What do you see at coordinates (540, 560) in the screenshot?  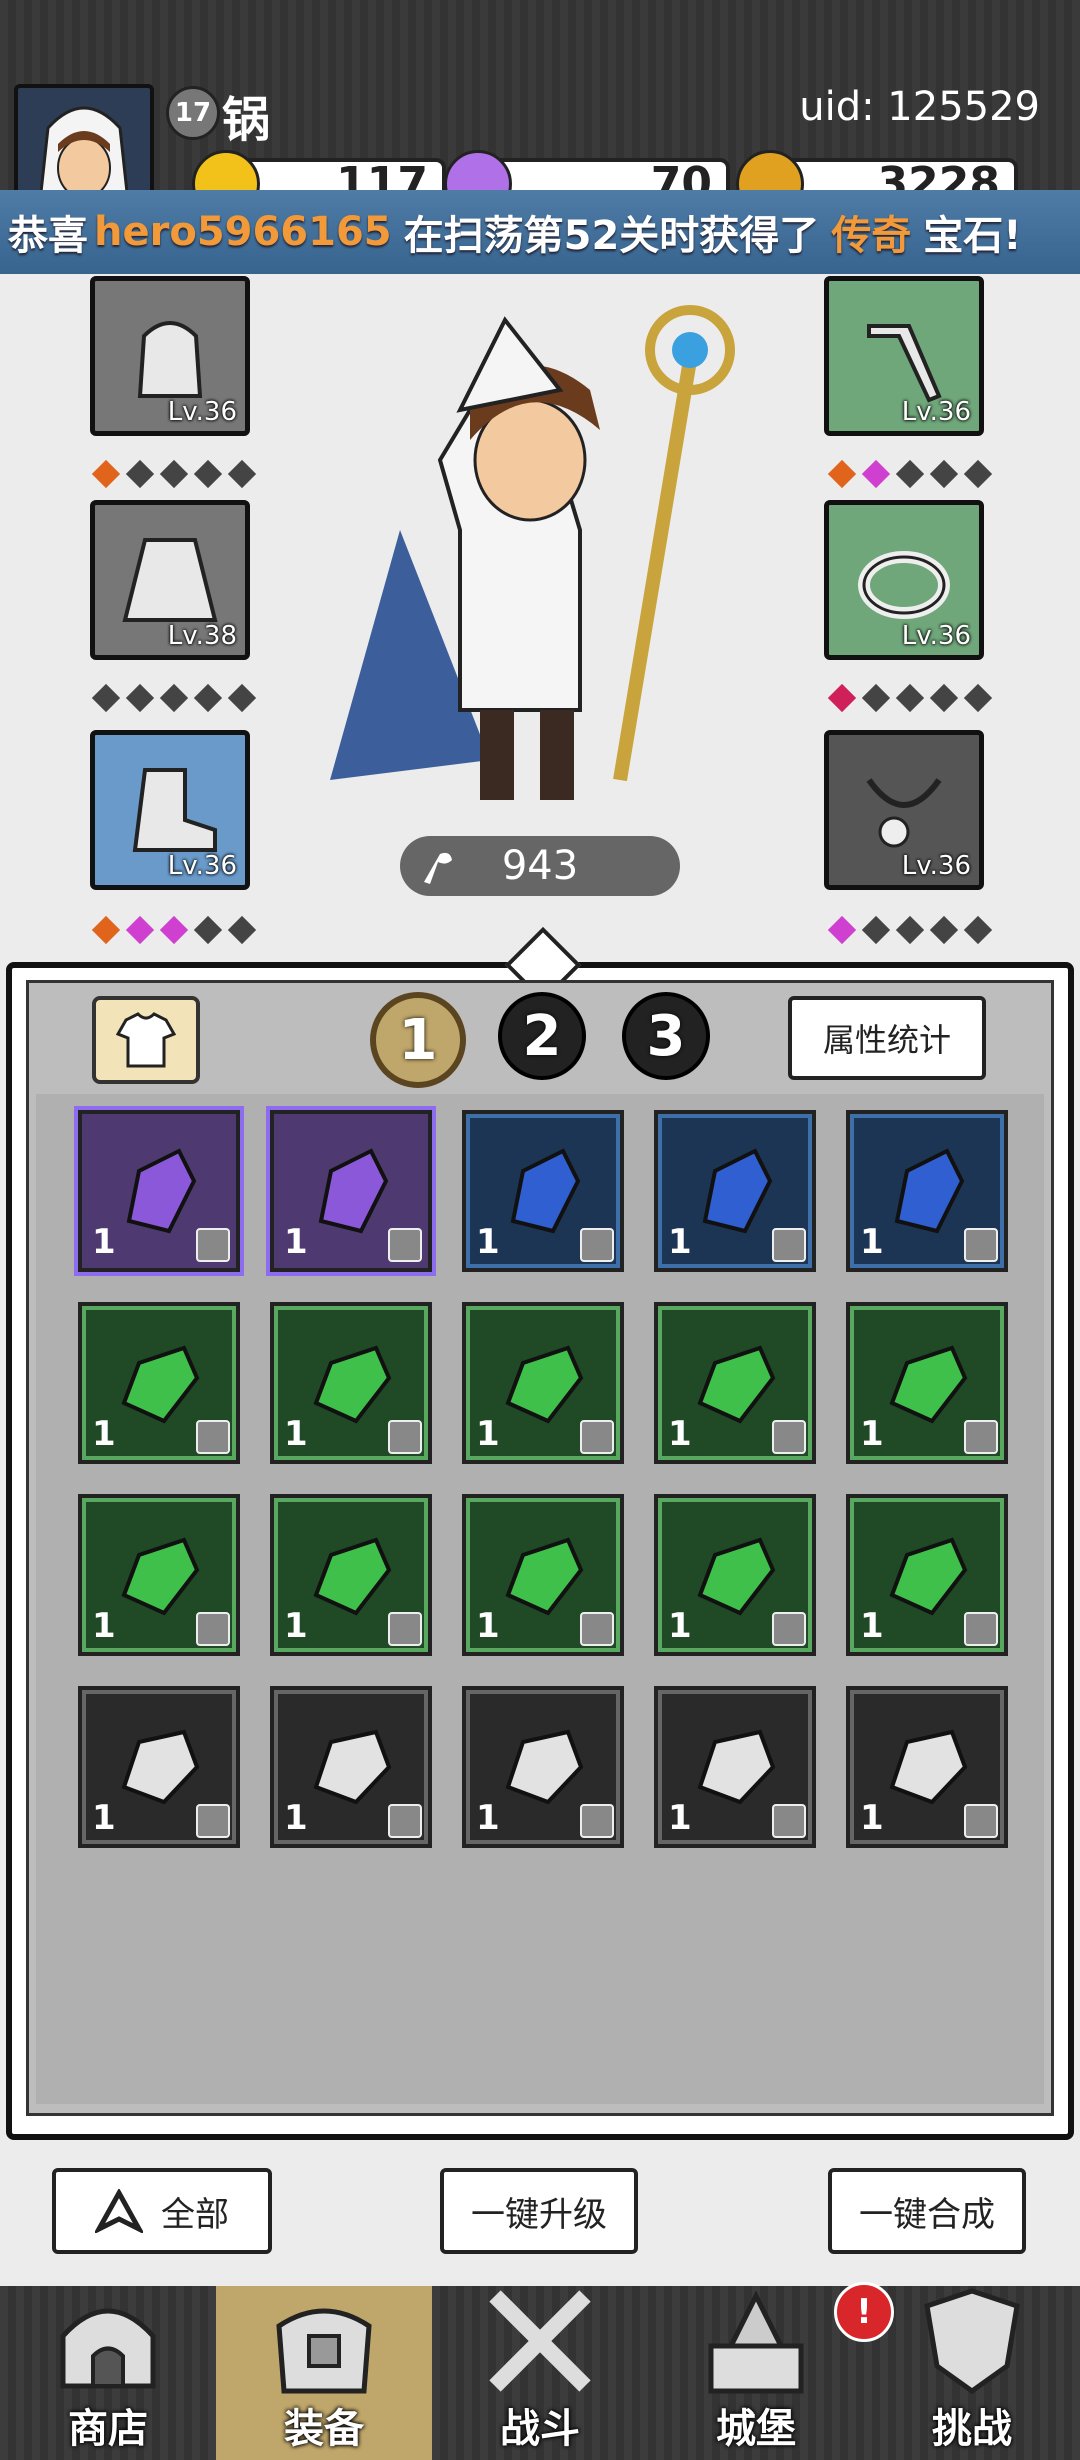 I see `hero-character-figure` at bounding box center [540, 560].